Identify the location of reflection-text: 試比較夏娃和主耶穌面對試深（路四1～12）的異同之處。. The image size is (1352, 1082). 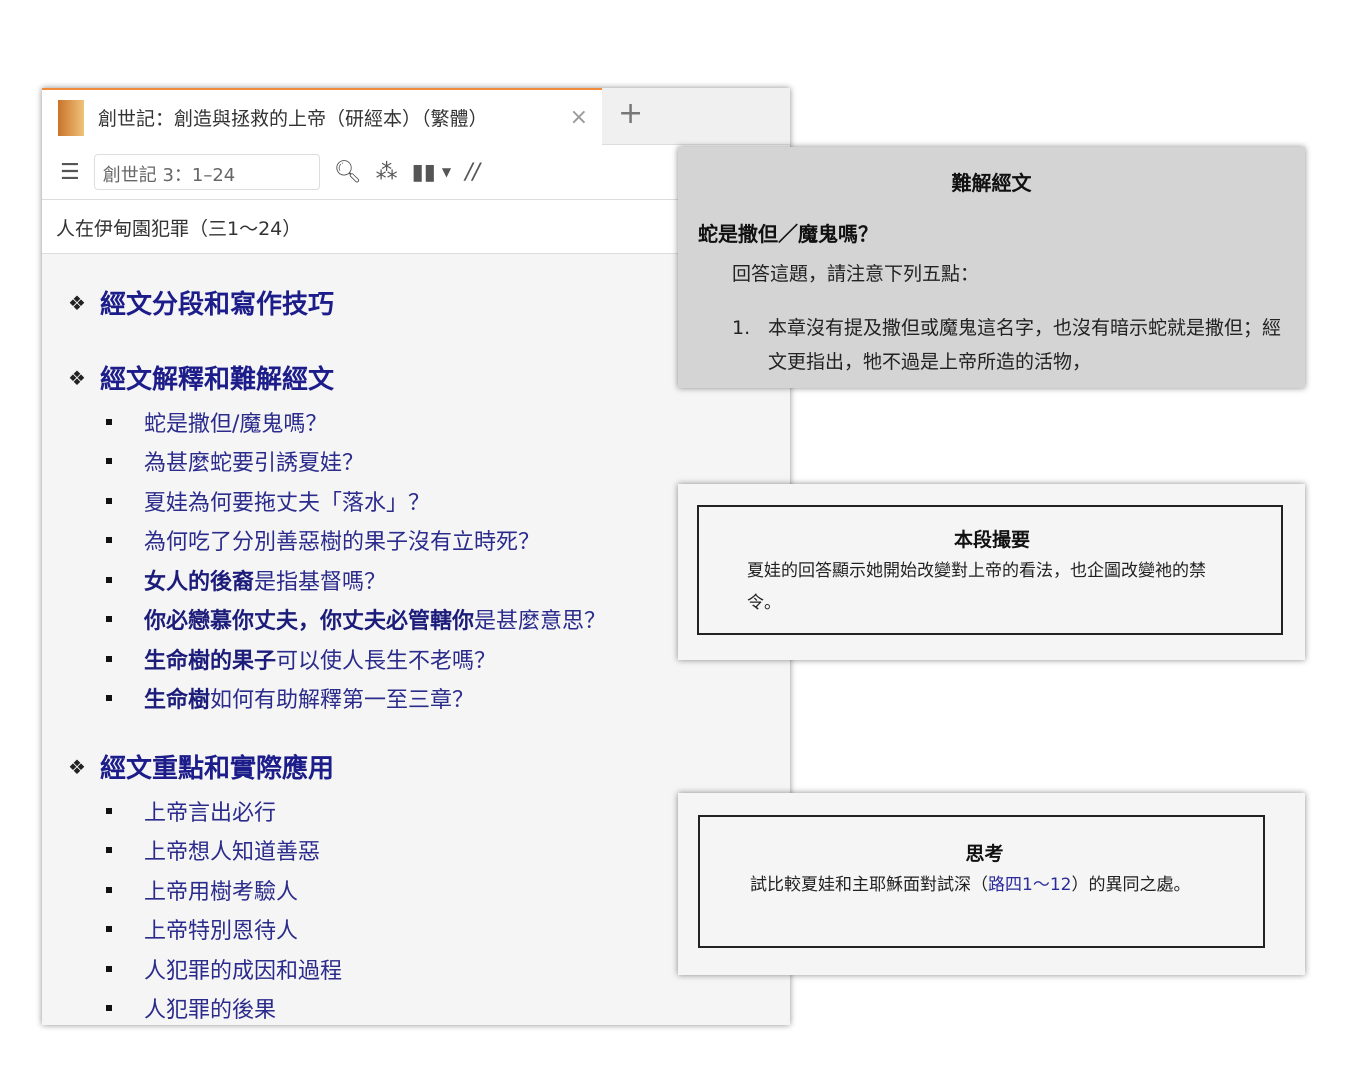
(970, 885).